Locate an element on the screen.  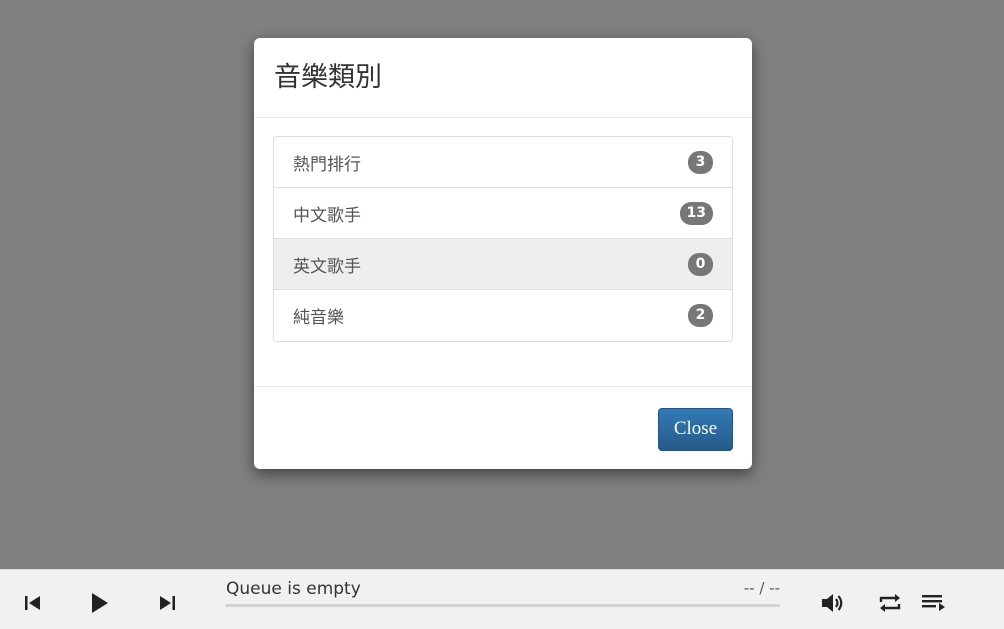
category-item-hot: 熱門排行 3 is located at coordinates (503, 162).